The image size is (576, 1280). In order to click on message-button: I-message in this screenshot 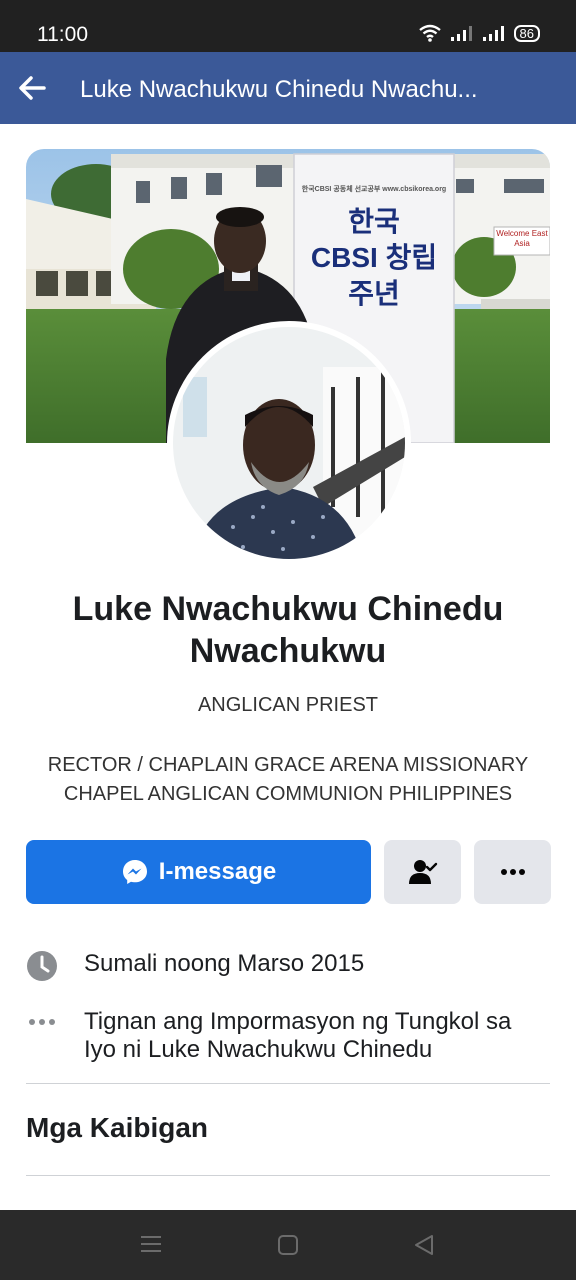, I will do `click(198, 872)`.